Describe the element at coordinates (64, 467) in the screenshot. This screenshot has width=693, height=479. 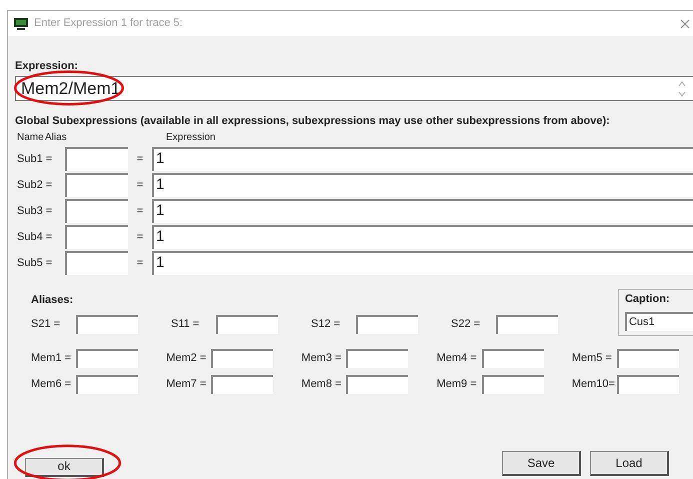
I see `ok-button: ok` at that location.